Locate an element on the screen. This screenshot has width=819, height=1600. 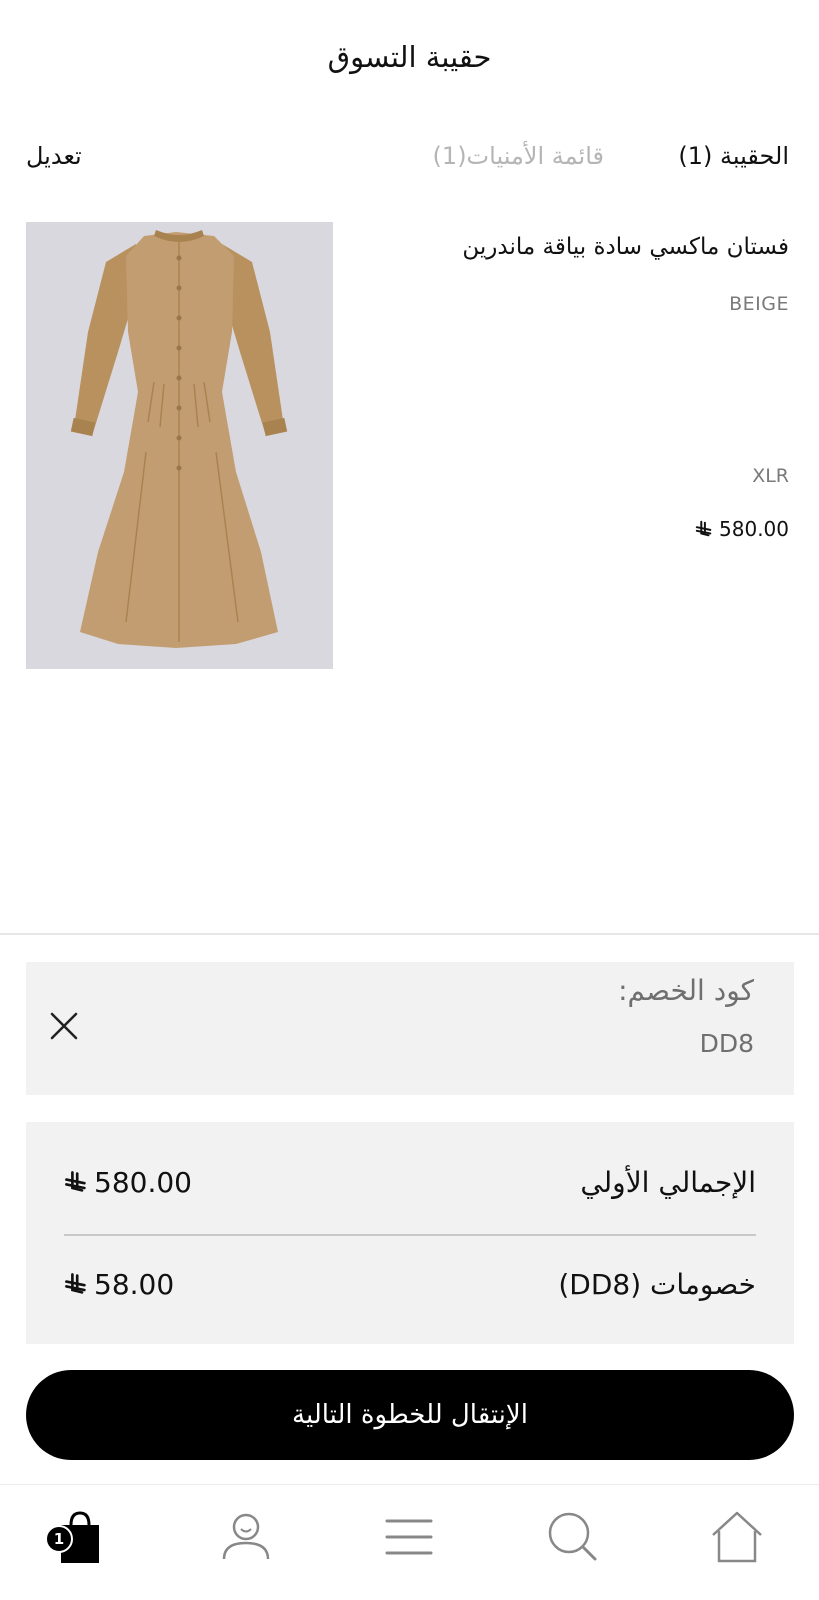
discount-code-panel: كود الخصم: DD8 is located at coordinates (410, 1028).